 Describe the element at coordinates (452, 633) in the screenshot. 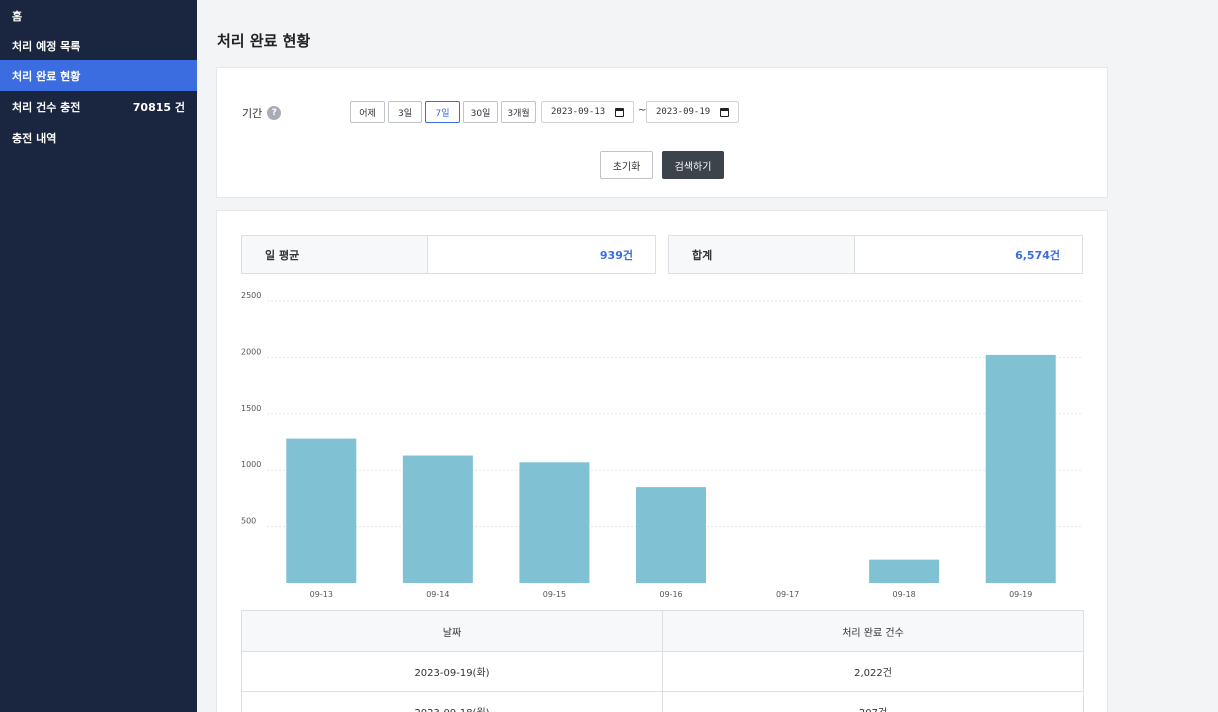

I see `table-header-date: 날짜` at that location.